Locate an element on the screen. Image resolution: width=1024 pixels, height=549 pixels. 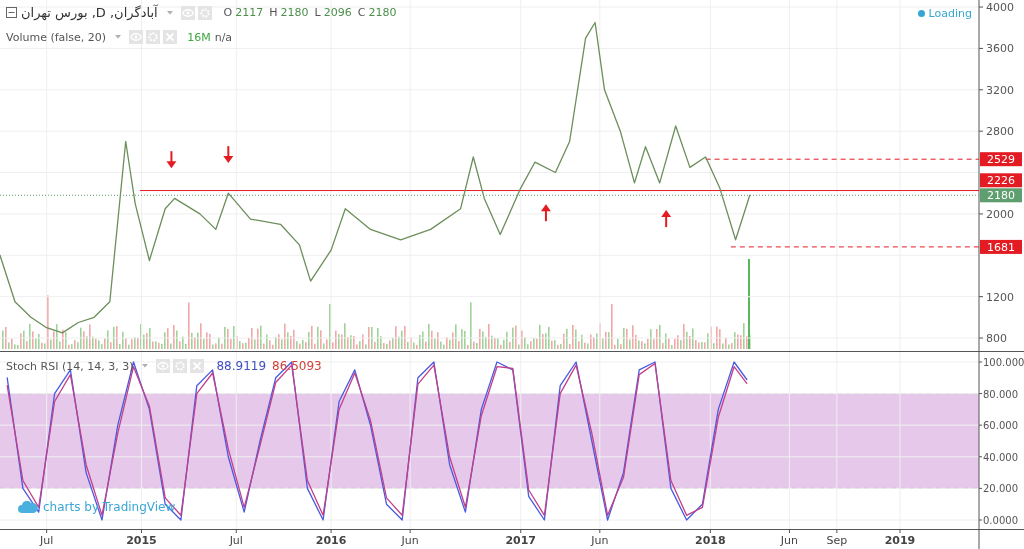
price-label: 2529 is located at coordinates (1001, 159).